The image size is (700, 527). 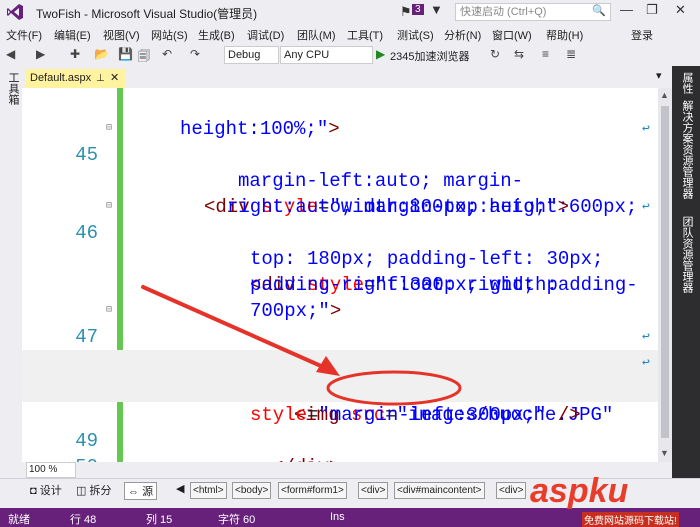 I want to click on scroll-up-icon: ▲, so click(x=664, y=95).